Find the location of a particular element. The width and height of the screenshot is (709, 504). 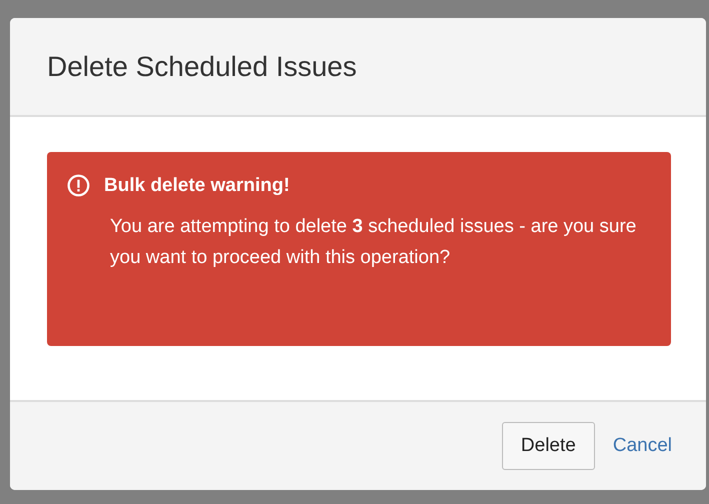

warning-icon is located at coordinates (78, 185).